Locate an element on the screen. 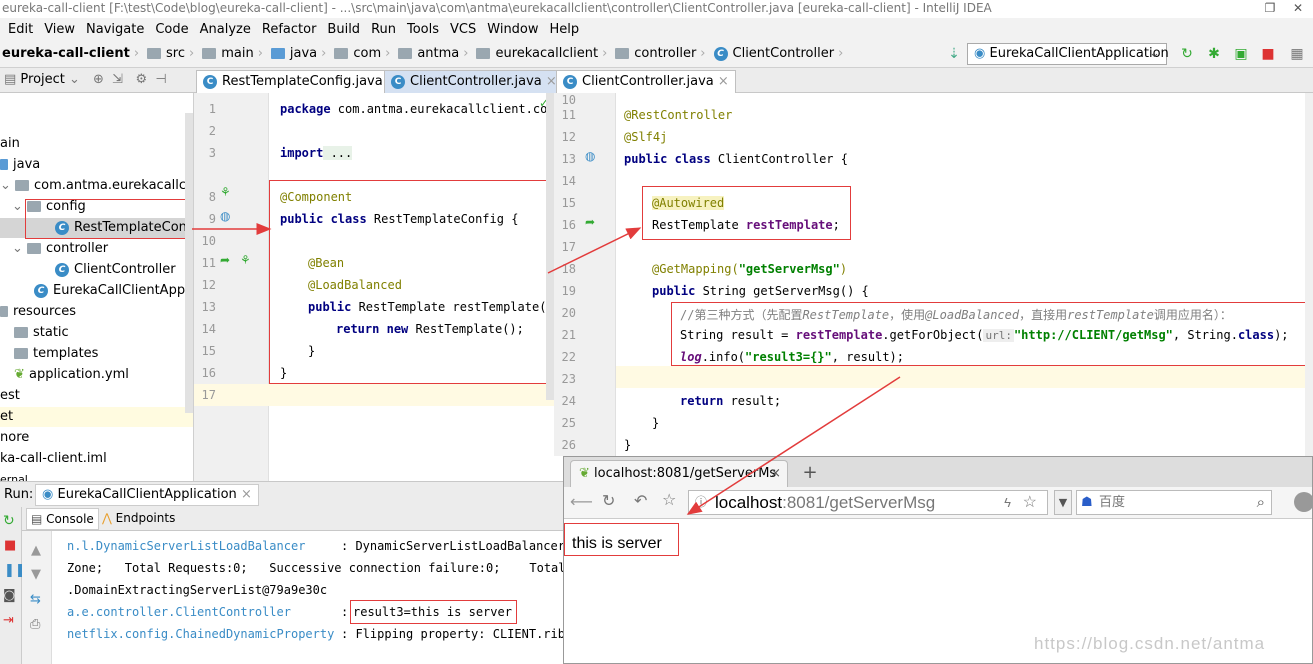  arrow-call-to-result is located at coordinates (793, 445).